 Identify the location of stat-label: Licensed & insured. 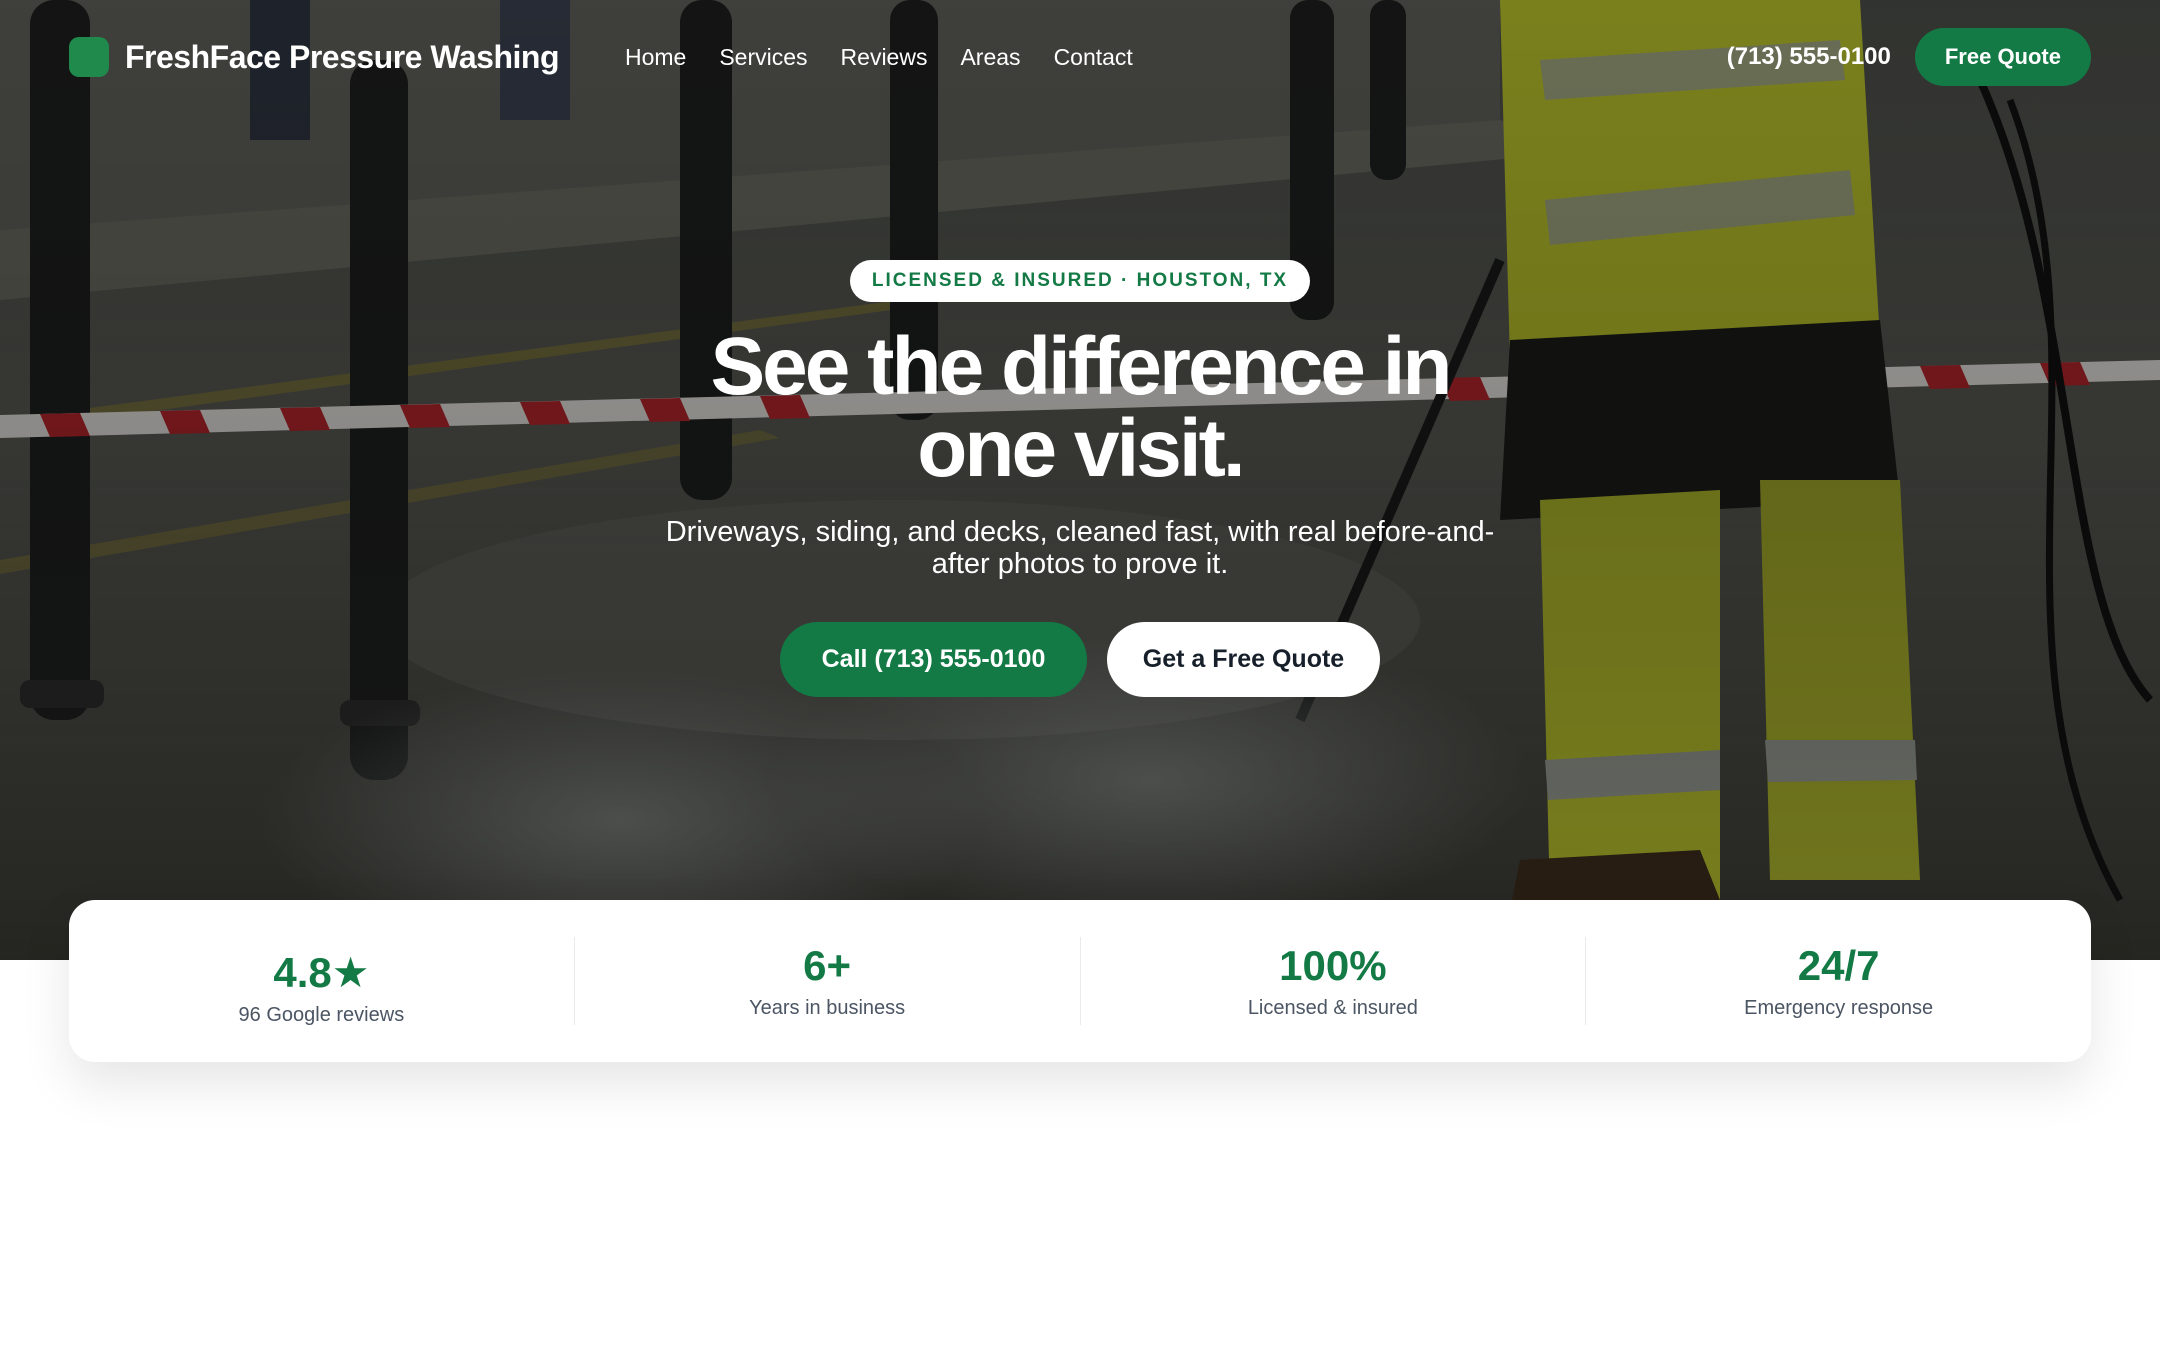
(1332, 1007).